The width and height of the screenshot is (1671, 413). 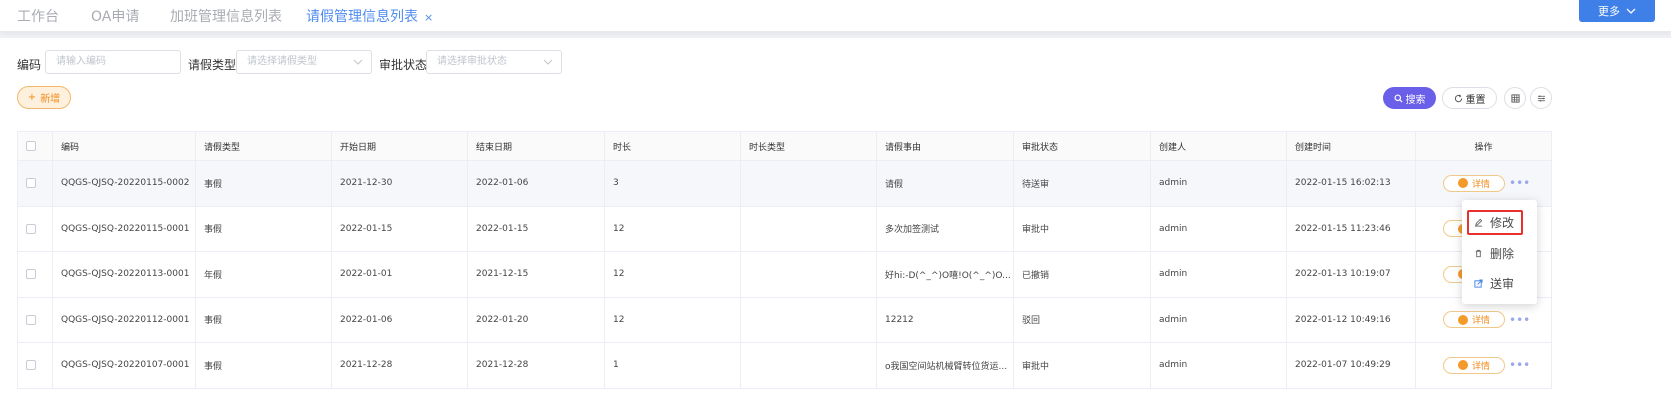 I want to click on approval-status-select: 请选择审批状态, so click(x=494, y=62).